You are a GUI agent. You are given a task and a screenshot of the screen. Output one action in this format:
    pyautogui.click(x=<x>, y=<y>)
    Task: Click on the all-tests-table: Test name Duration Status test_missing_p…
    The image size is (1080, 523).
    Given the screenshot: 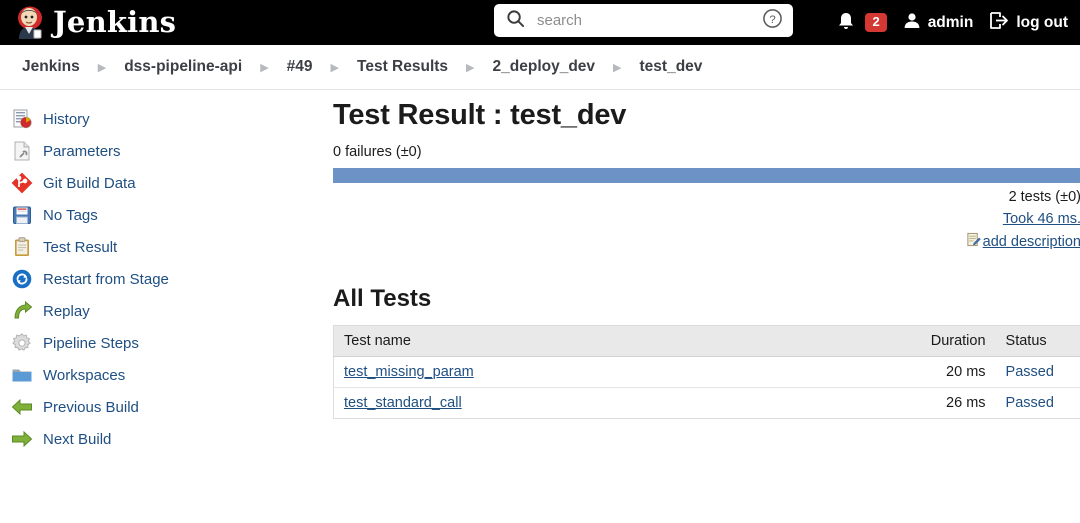 What is the action you would take?
    pyautogui.click(x=706, y=372)
    